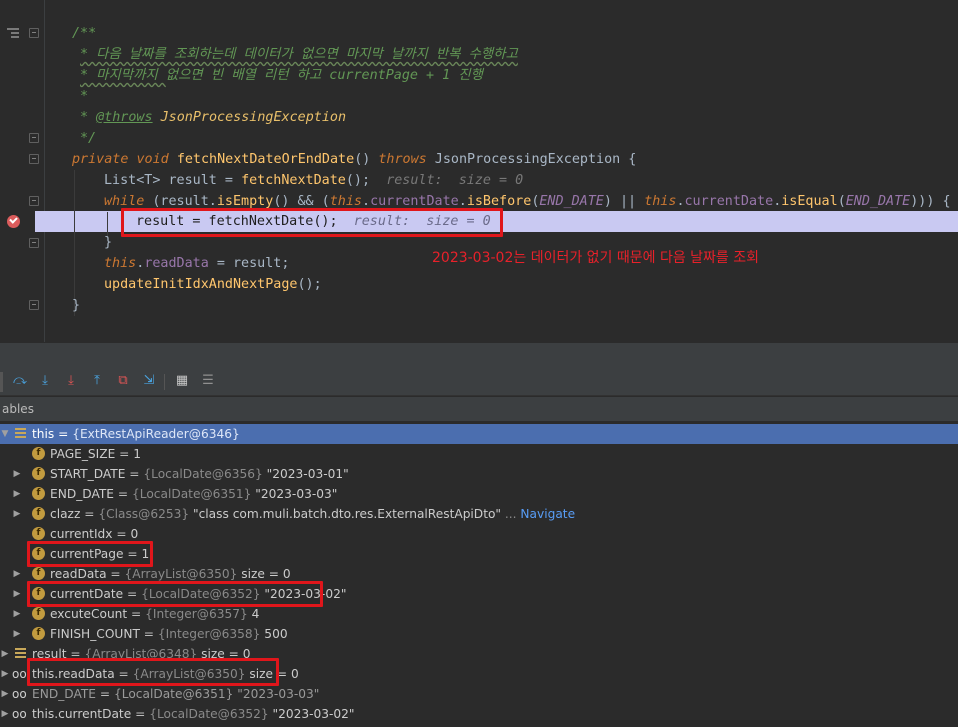 The image size is (958, 727). I want to click on code-text: }, so click(108, 242).